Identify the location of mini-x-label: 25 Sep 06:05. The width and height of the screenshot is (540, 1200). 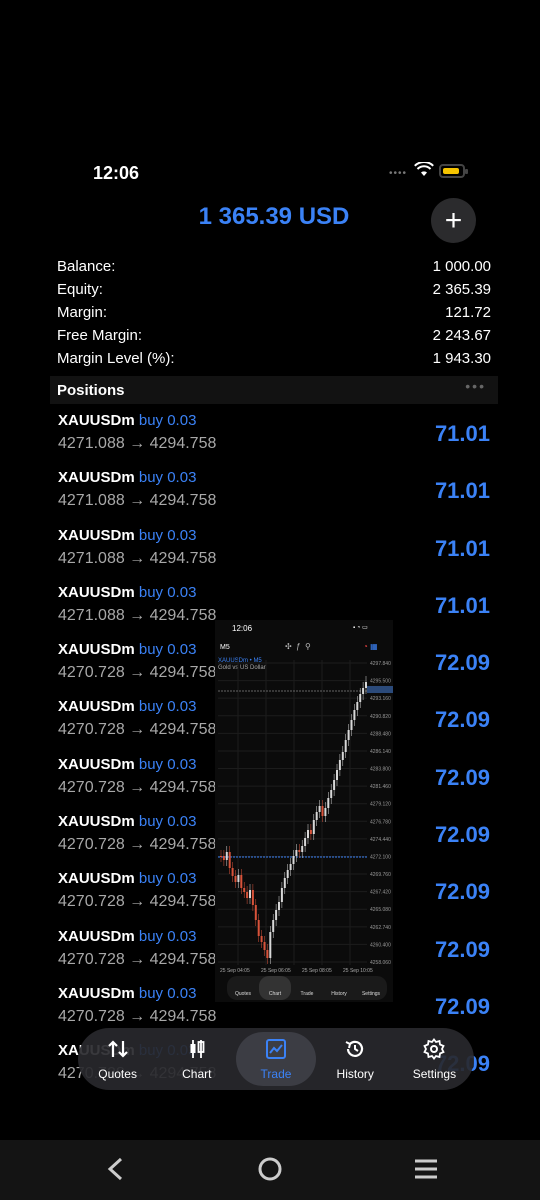
(276, 971).